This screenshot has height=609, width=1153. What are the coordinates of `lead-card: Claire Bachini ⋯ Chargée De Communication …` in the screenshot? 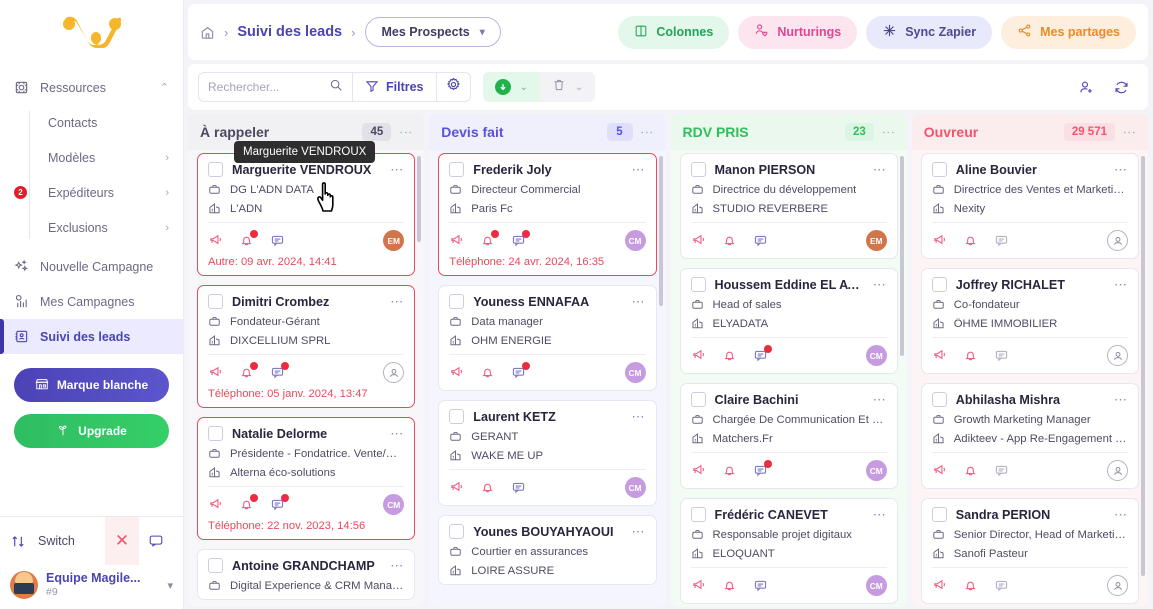 It's located at (788, 436).